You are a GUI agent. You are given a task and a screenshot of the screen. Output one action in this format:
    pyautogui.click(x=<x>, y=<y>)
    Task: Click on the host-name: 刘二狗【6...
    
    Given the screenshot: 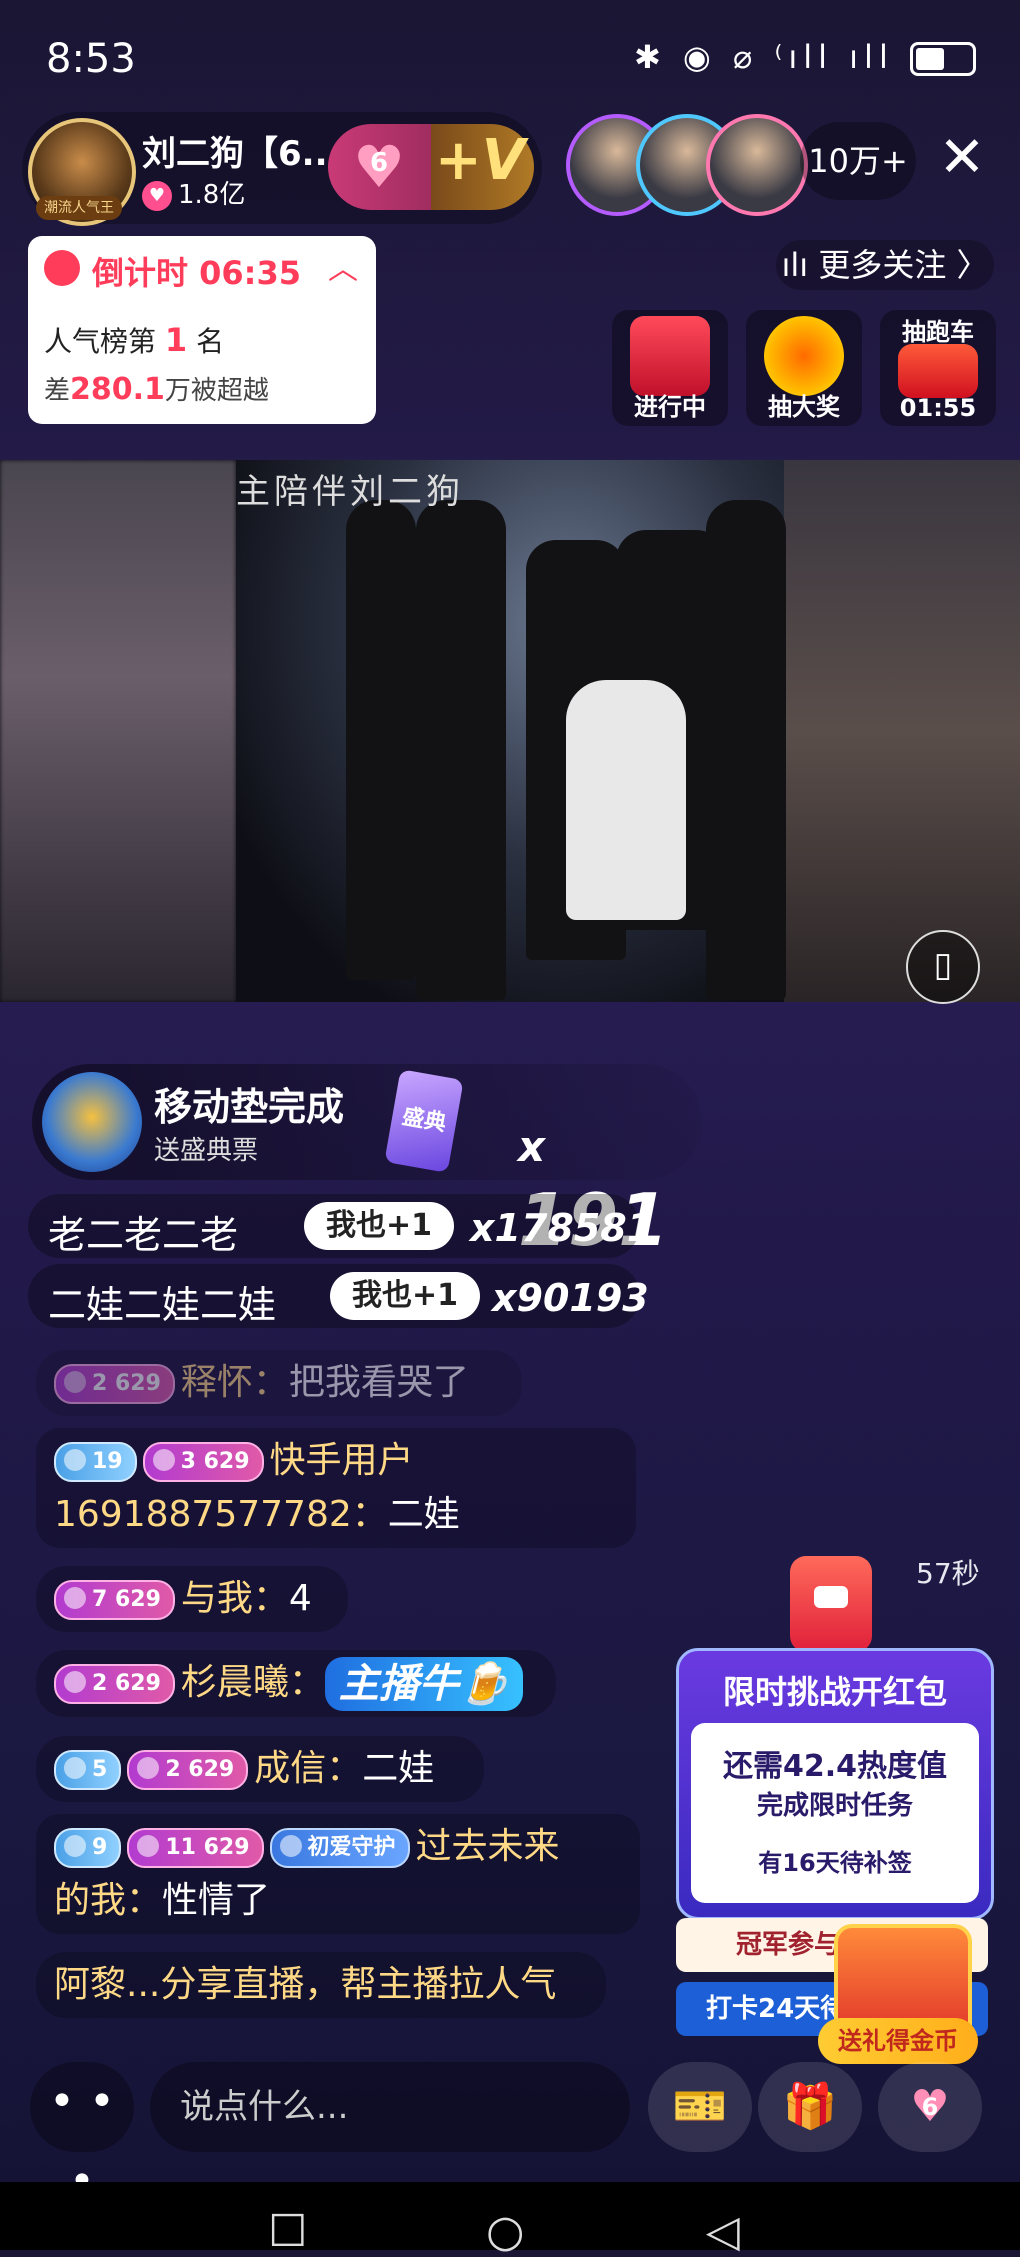 What is the action you would take?
    pyautogui.click(x=241, y=150)
    